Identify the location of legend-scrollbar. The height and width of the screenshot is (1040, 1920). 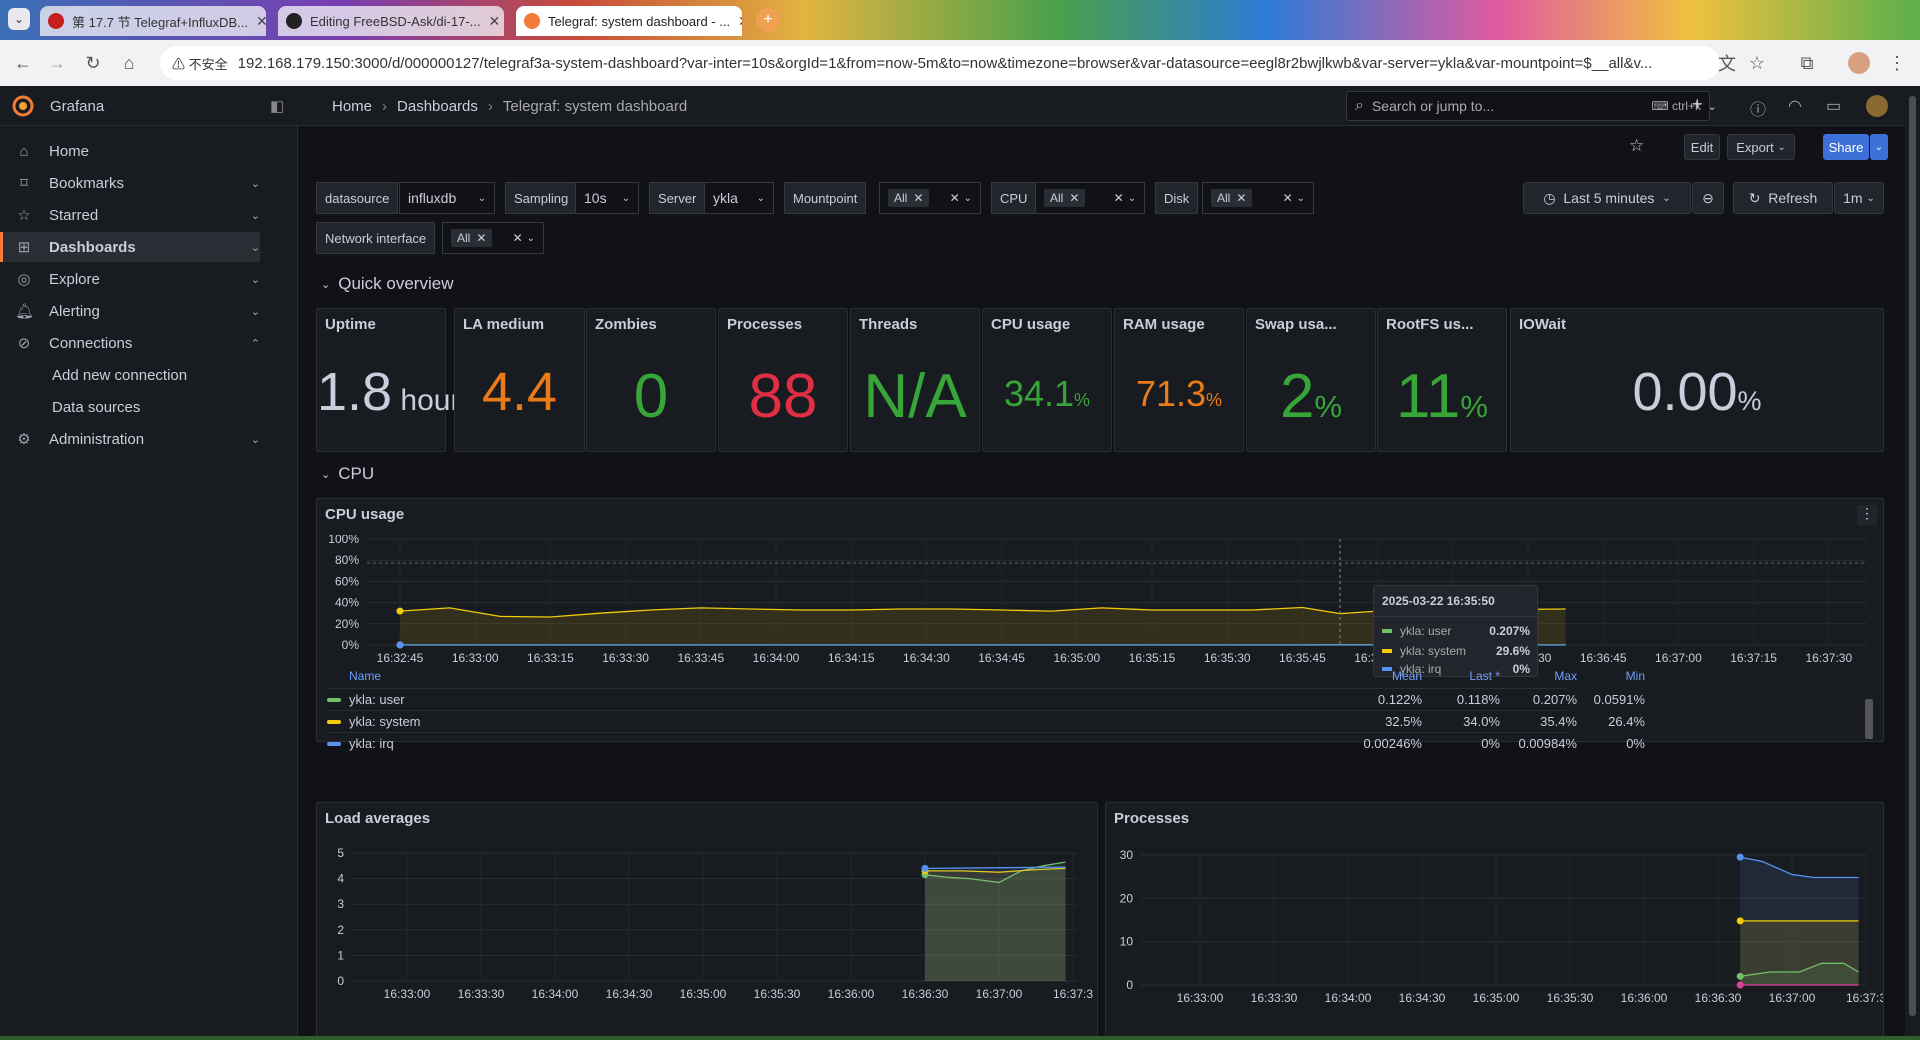
(1869, 719).